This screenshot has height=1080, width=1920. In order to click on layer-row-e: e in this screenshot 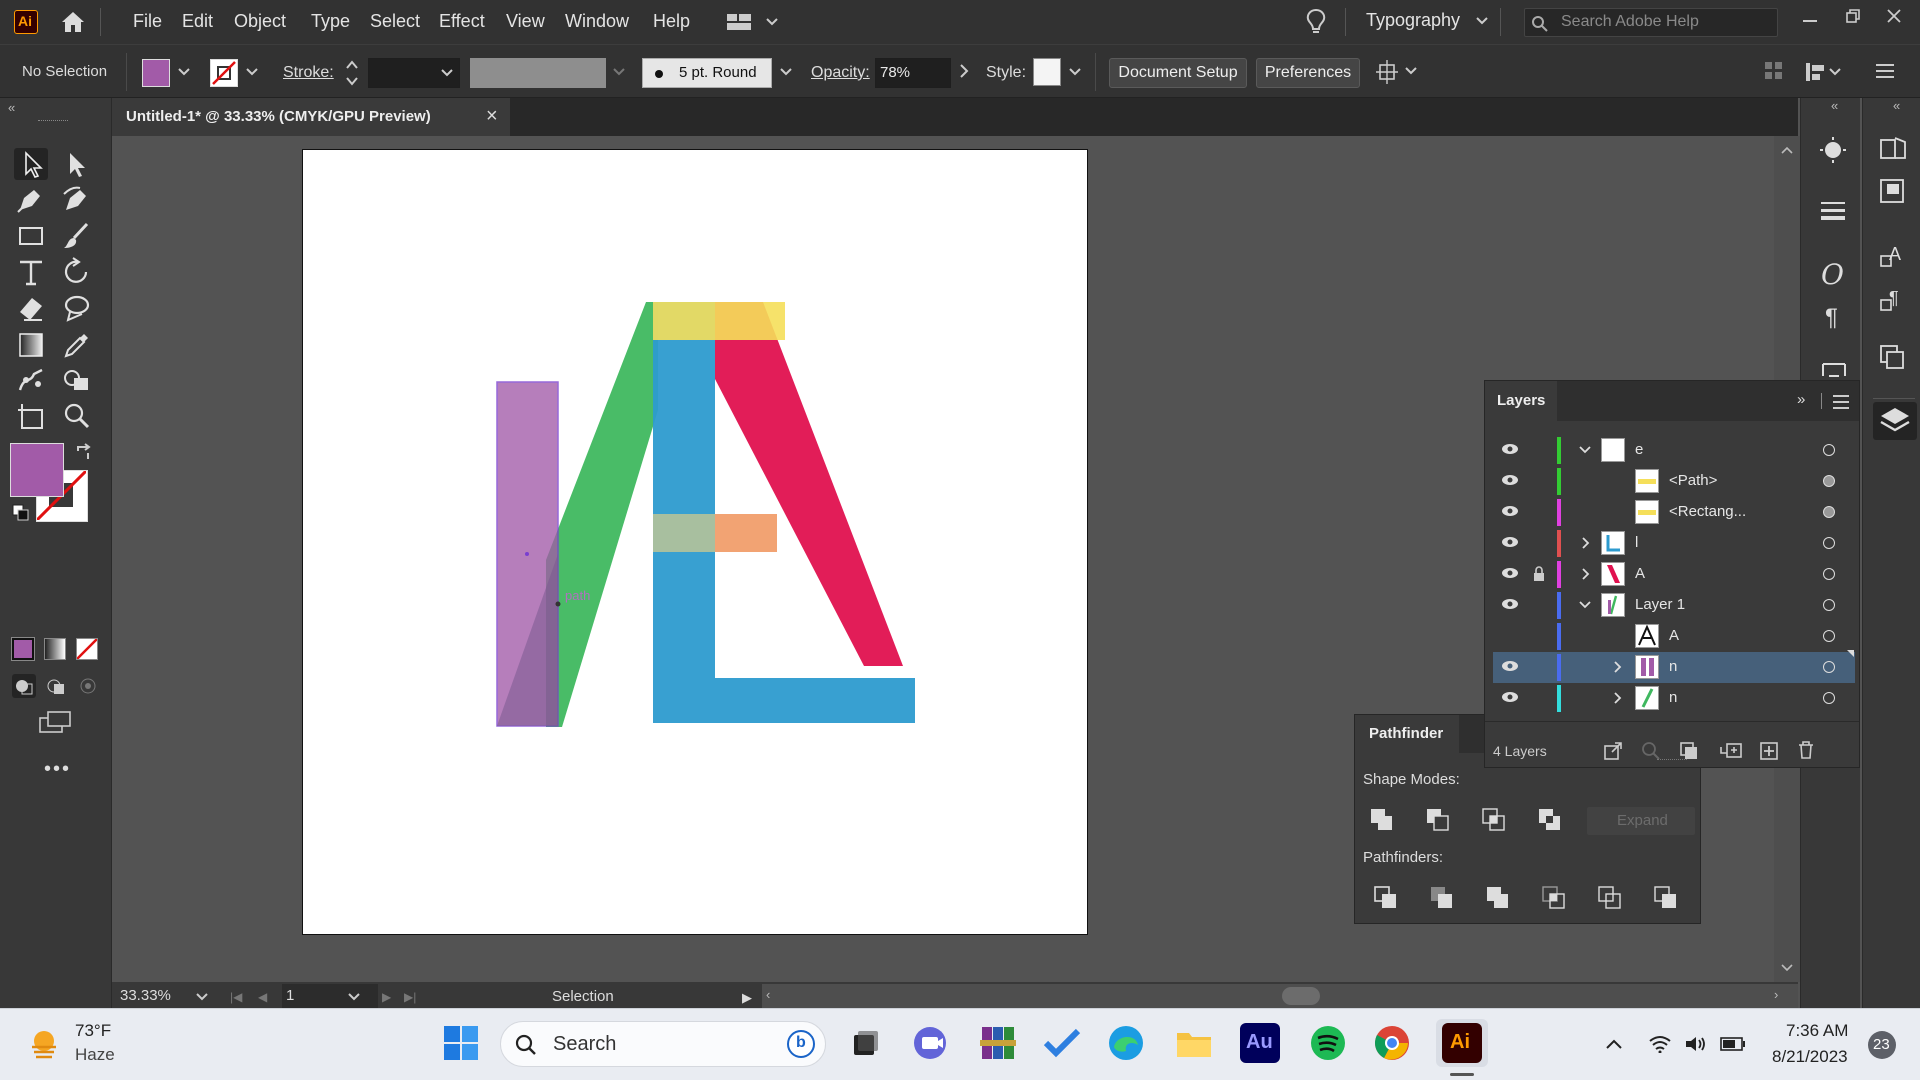, I will do `click(1674, 450)`.